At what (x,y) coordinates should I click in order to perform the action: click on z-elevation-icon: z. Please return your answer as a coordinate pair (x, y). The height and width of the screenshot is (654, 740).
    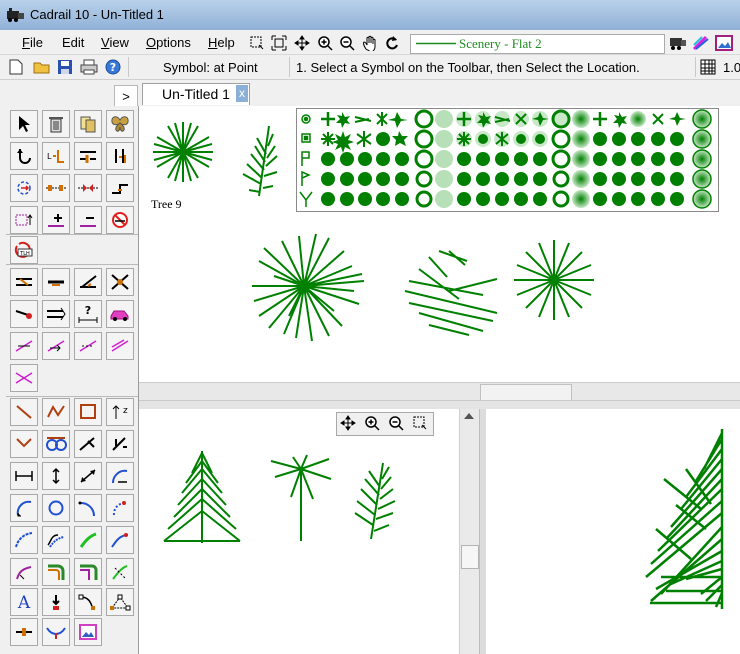
    Looking at the image, I should click on (120, 412).